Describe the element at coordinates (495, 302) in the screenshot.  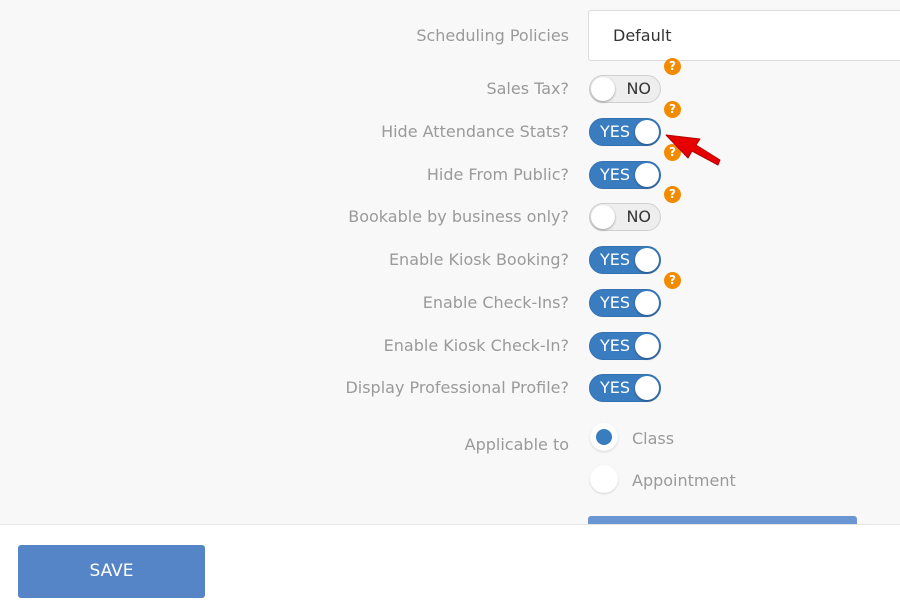
I see `setting-label: Enable Check-Ins?` at that location.